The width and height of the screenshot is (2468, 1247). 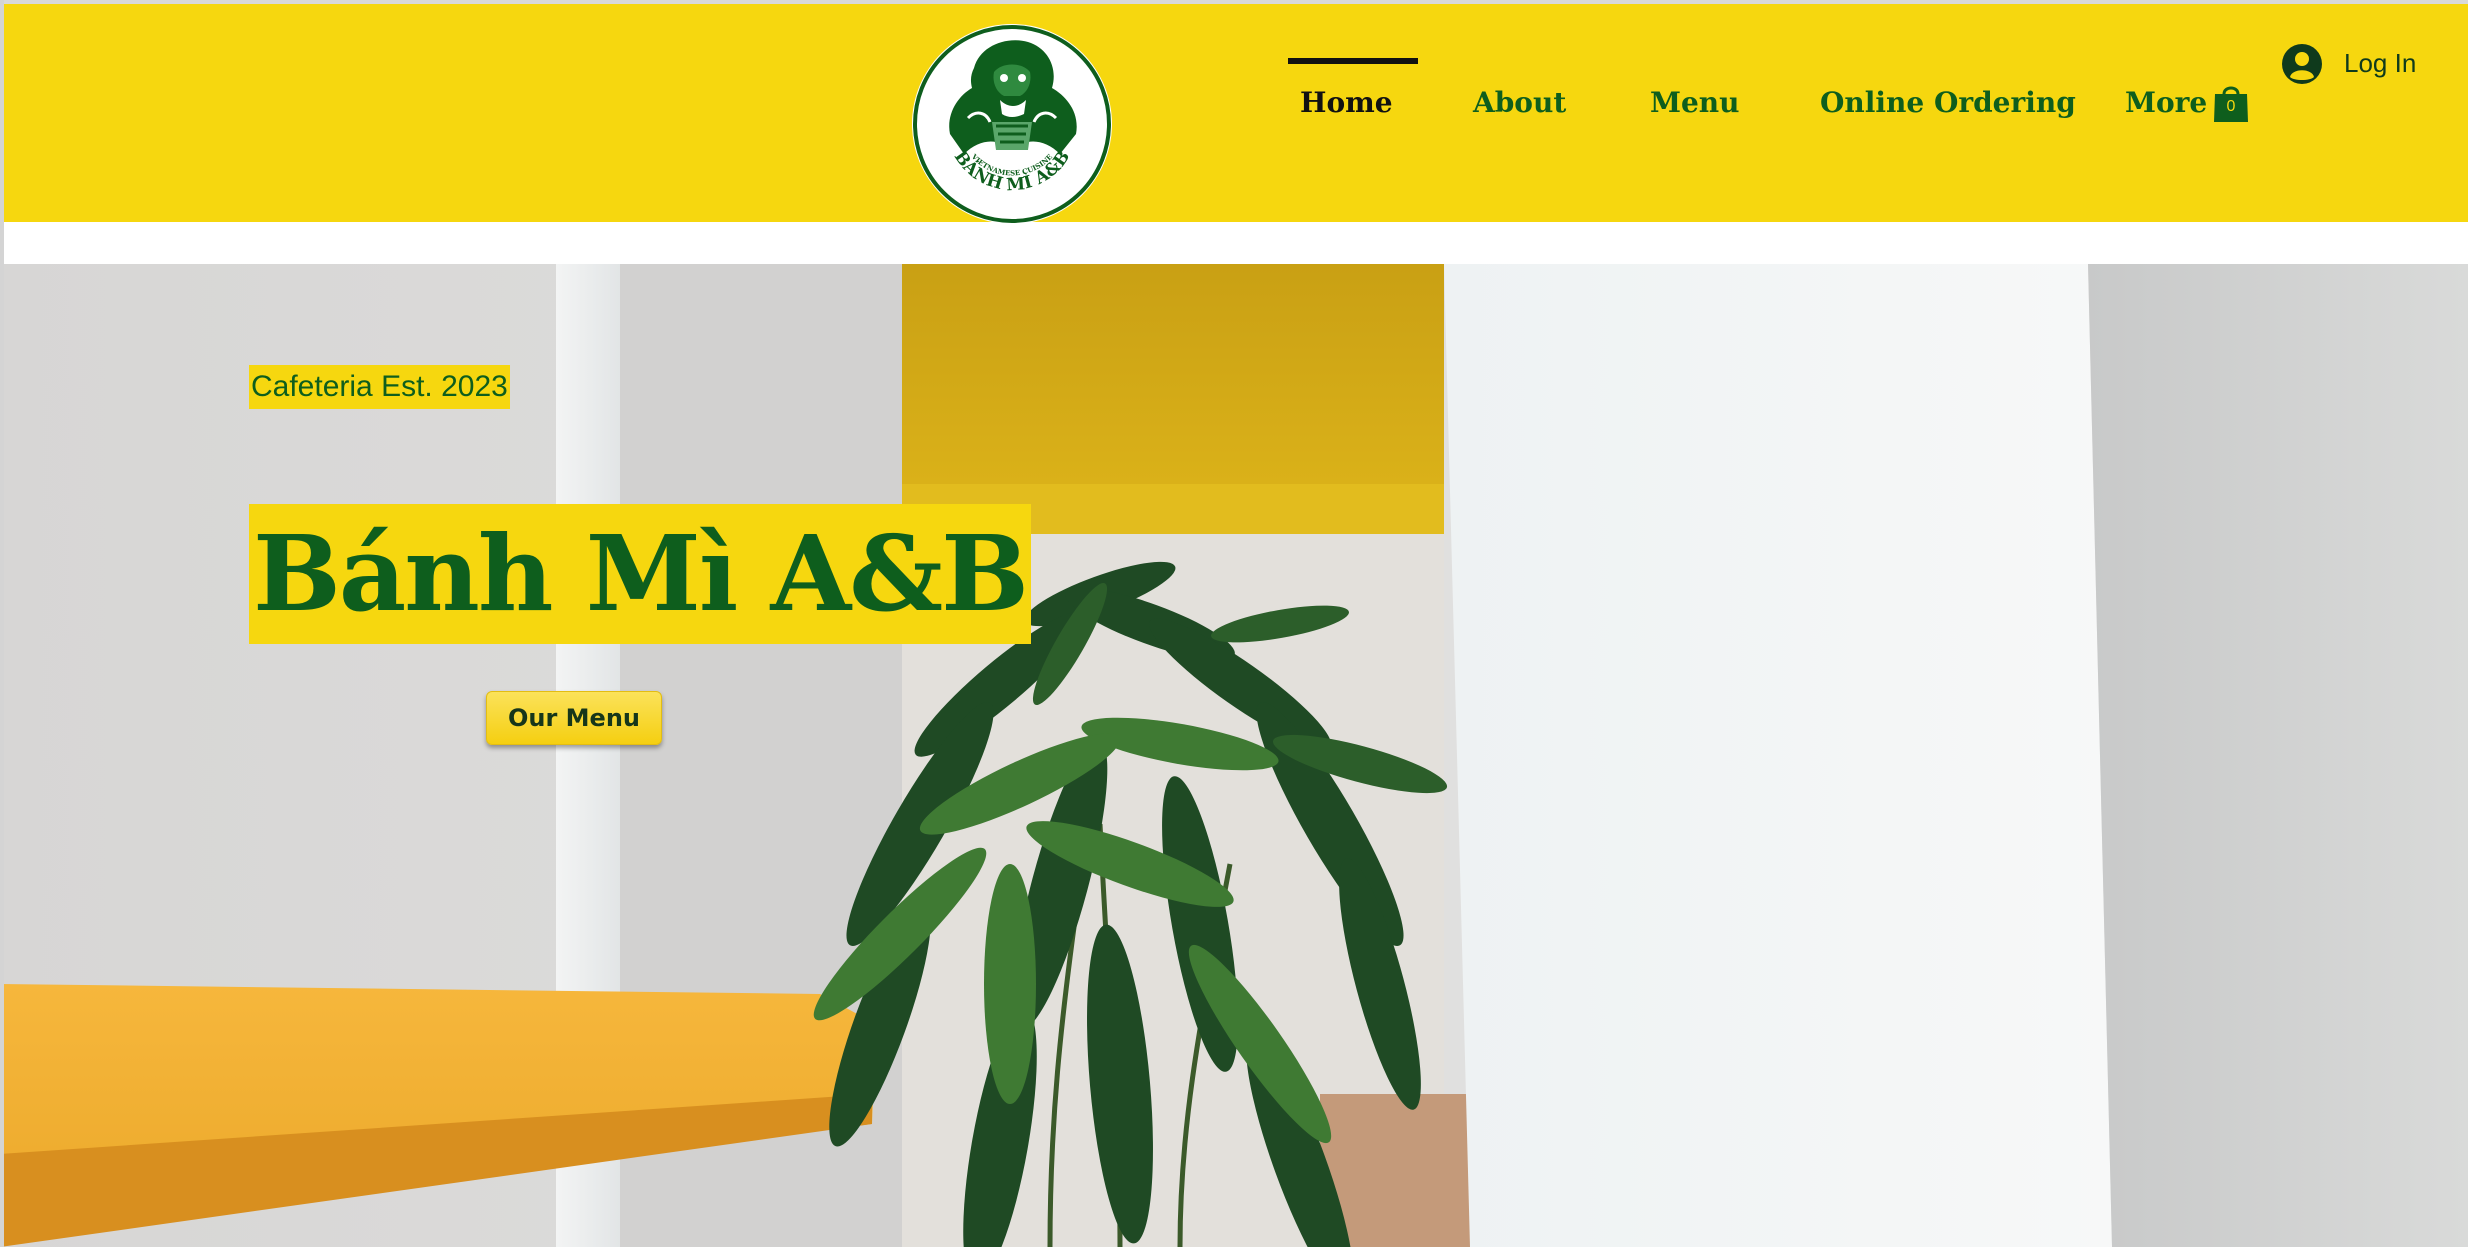 I want to click on our-menu-button: Our Menu, so click(x=574, y=718).